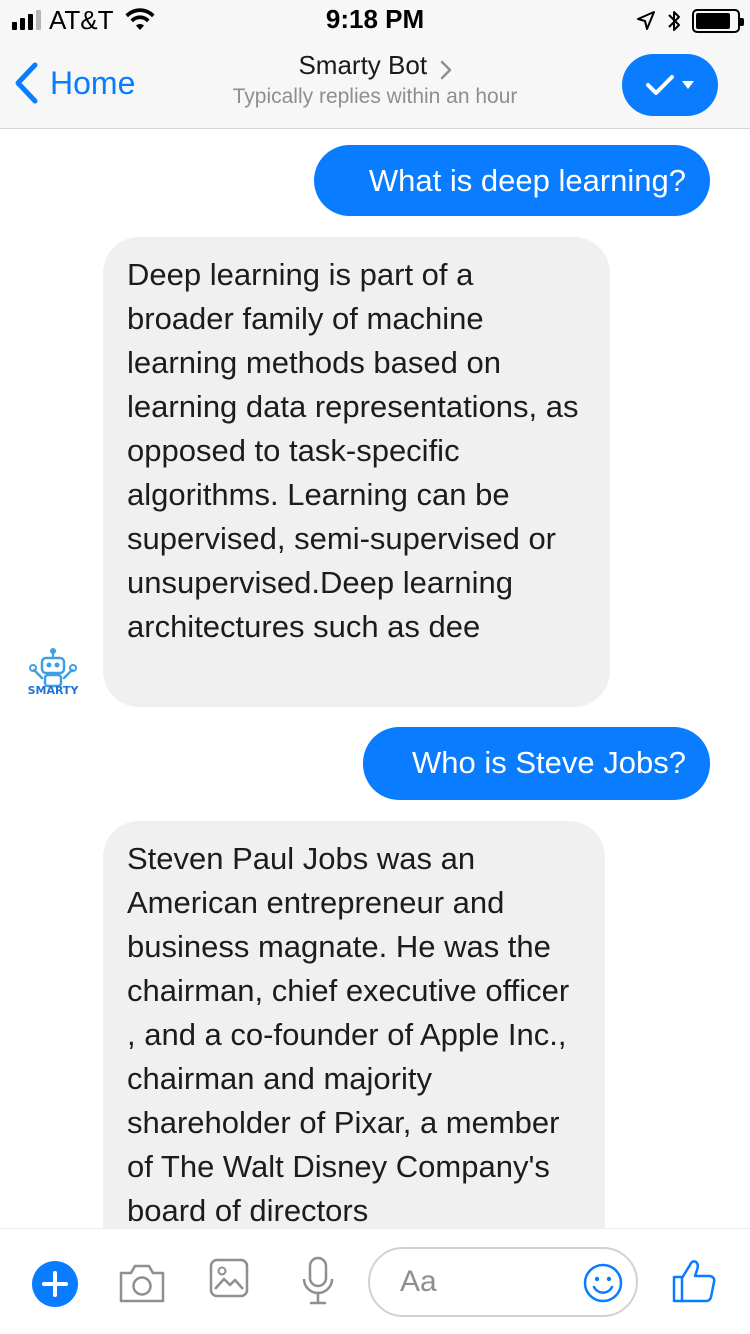  I want to click on dropdown-arrow-icon, so click(688, 85).